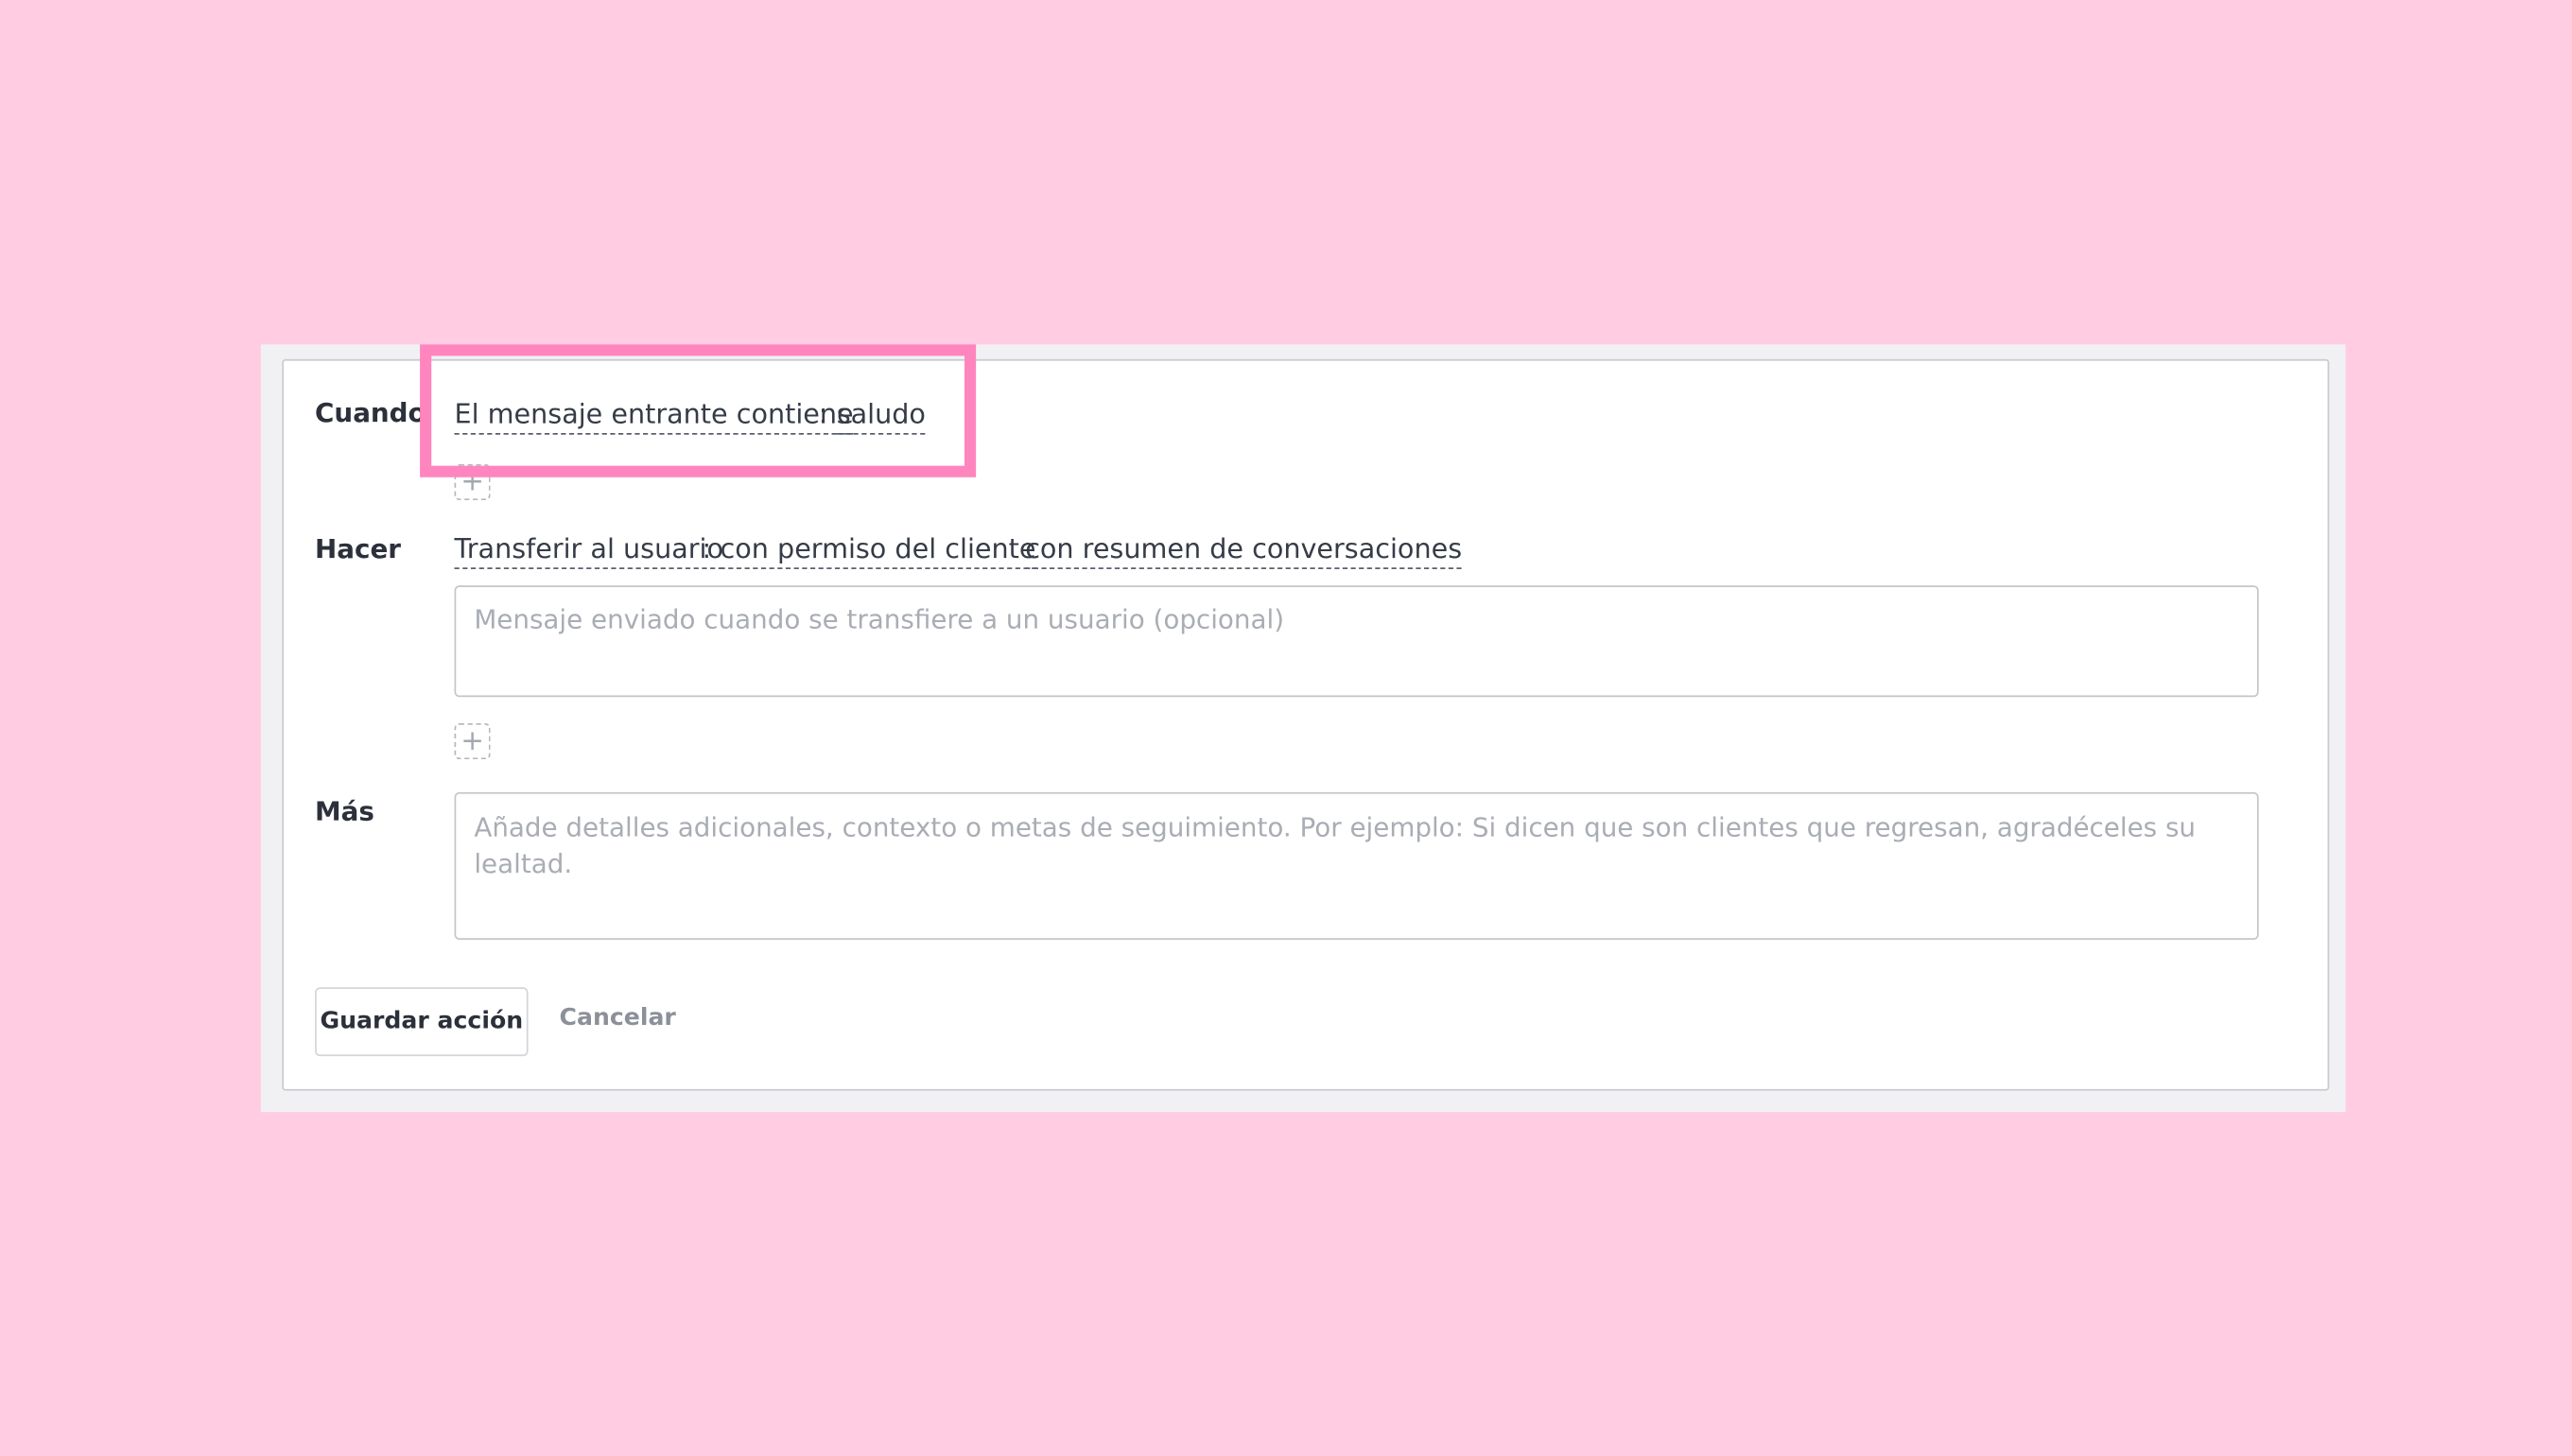 The width and height of the screenshot is (2572, 1456). What do you see at coordinates (881, 416) in the screenshot?
I see `when-value-token: saludo` at bounding box center [881, 416].